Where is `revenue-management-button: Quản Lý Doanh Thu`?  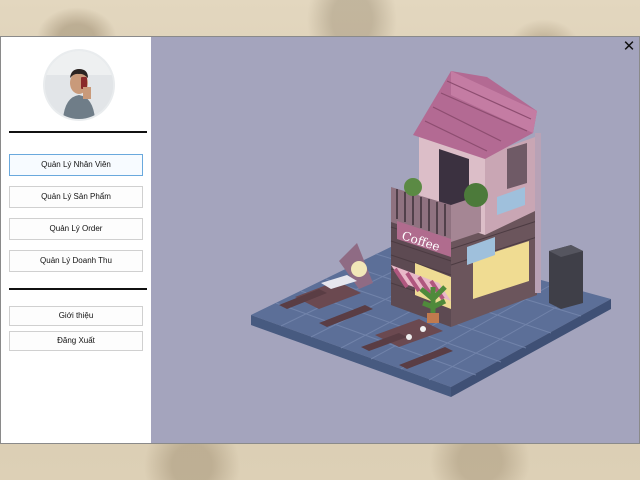 revenue-management-button: Quản Lý Doanh Thu is located at coordinates (76, 261).